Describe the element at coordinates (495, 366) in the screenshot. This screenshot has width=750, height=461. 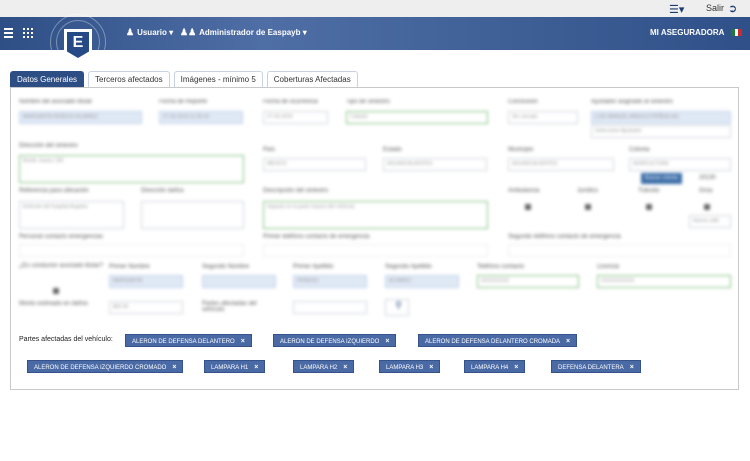
I see `part-chip: LAMPARA H4 ×` at that location.